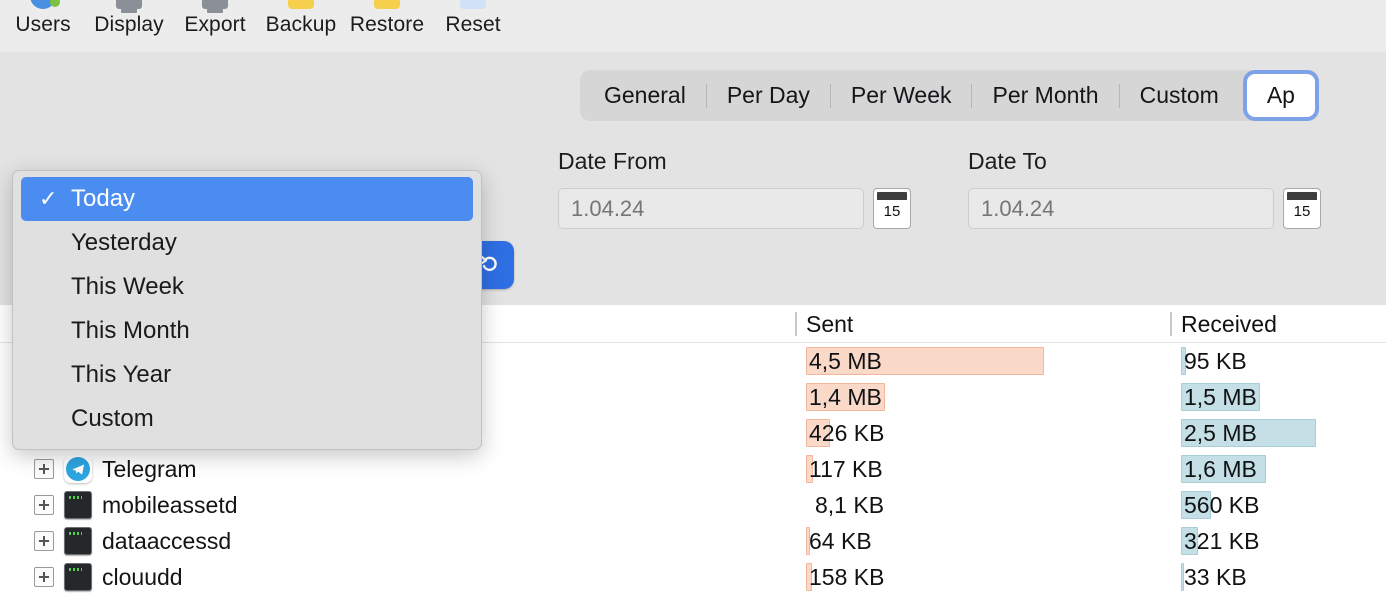 Image resolution: width=1386 pixels, height=602 pixels. What do you see at coordinates (1215, 576) in the screenshot?
I see `received-value: 33 KB` at bounding box center [1215, 576].